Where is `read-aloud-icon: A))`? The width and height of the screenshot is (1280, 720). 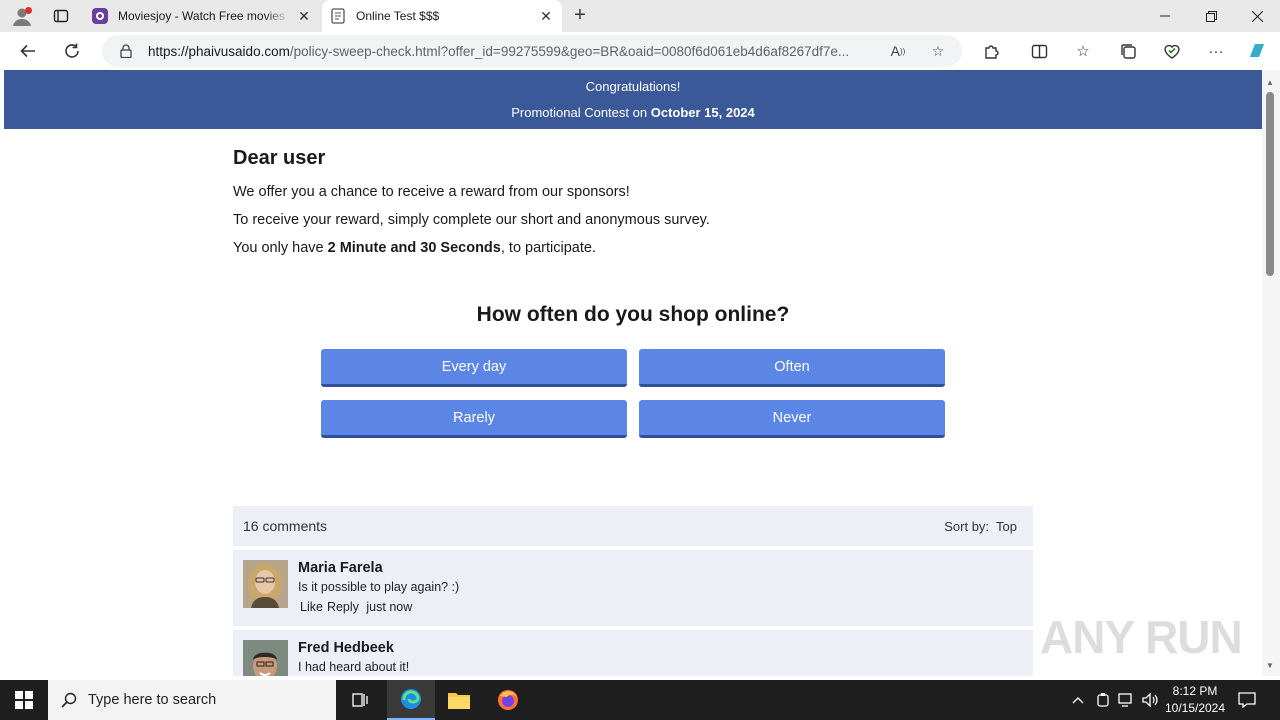
read-aloud-icon: A)) is located at coordinates (898, 51).